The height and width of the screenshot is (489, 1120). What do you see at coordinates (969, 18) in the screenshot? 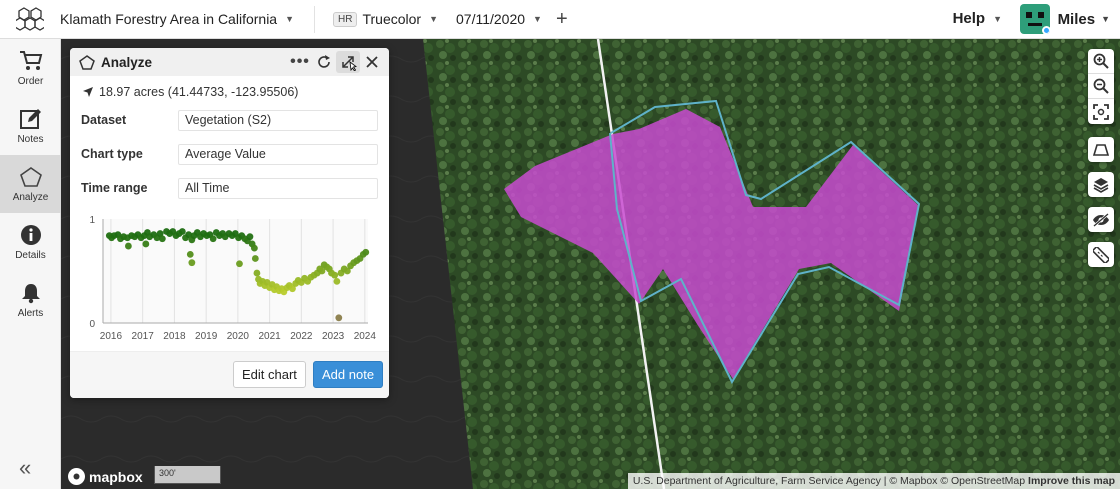
I see `help-label: Help` at bounding box center [969, 18].